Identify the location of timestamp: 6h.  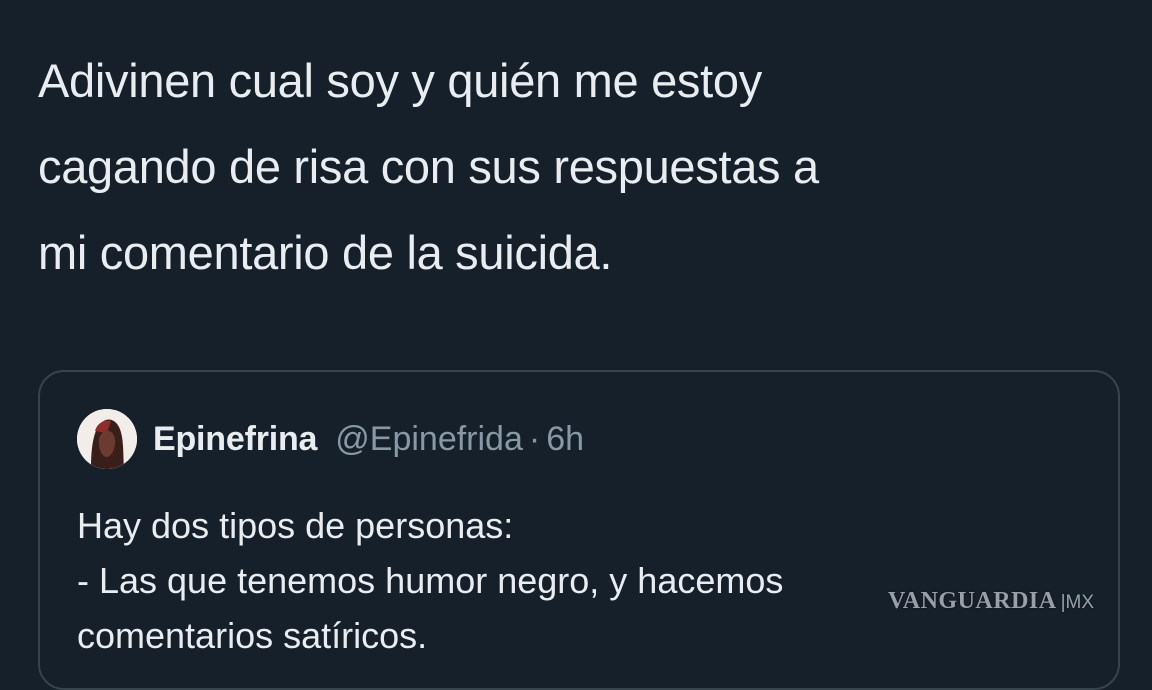
(565, 439).